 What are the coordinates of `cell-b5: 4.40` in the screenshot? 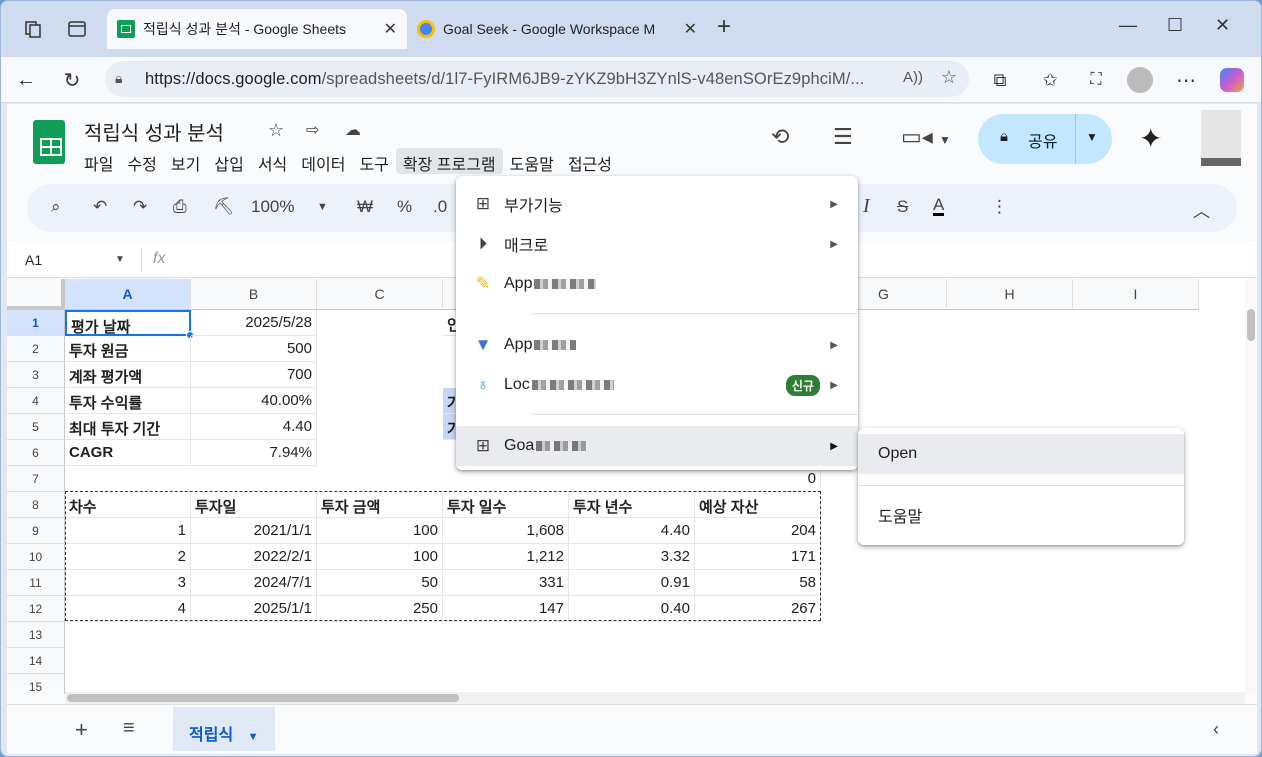 It's located at (254, 427).